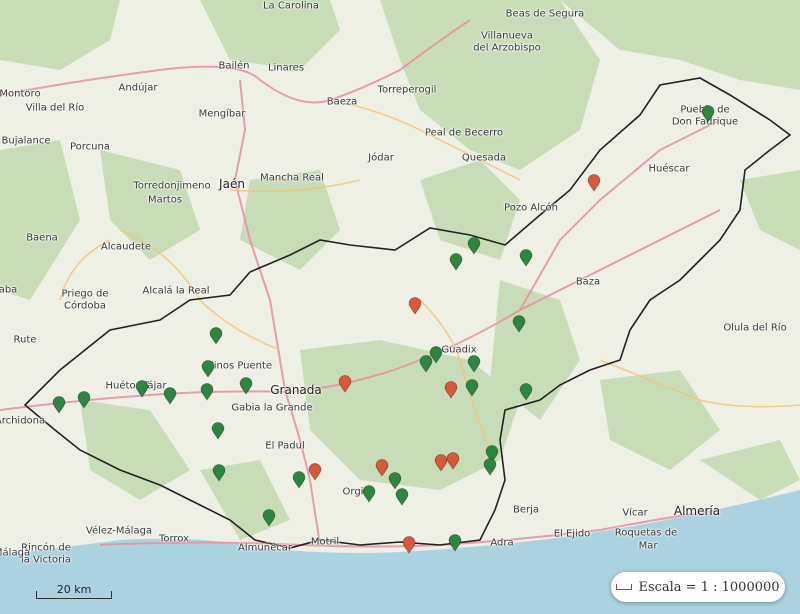 This screenshot has width=800, height=614. I want to click on place-label-la-carolina: La Carolina, so click(291, 6).